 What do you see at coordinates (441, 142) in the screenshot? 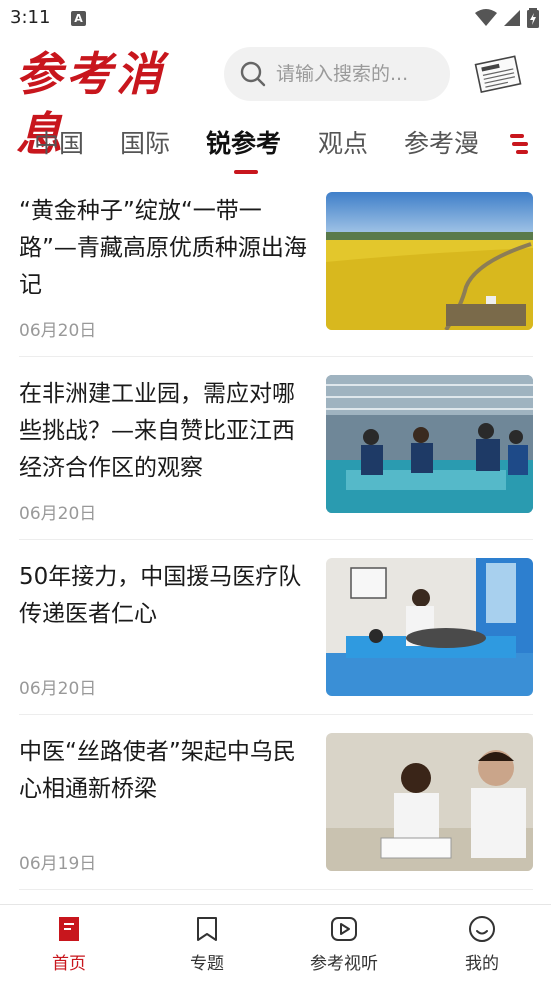
I see `tab-reference-comics: 参考漫` at bounding box center [441, 142].